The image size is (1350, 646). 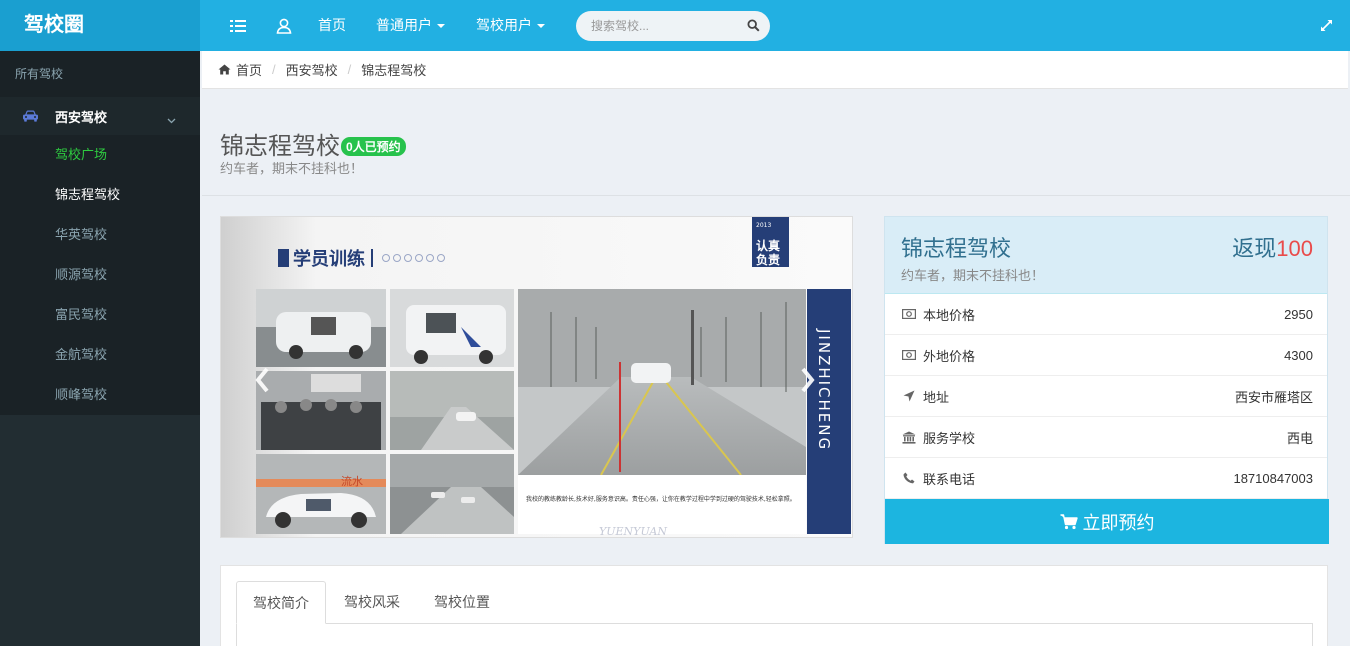 I want to click on nav-home-link: 首页, so click(x=332, y=25).